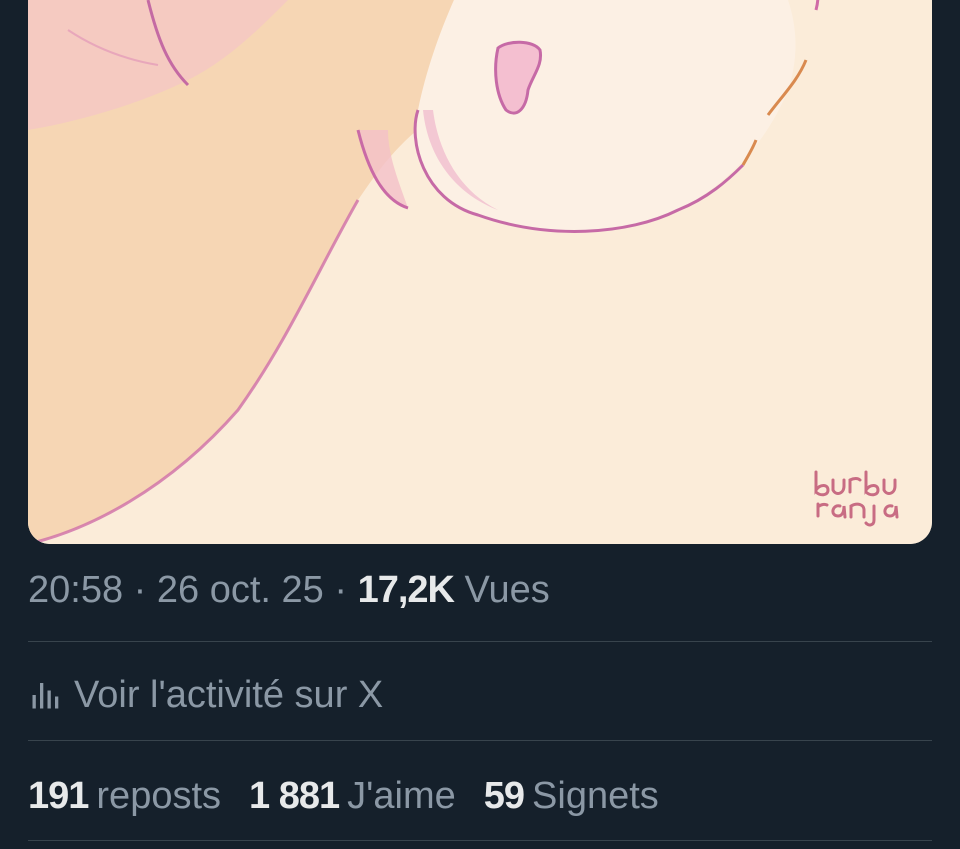  I want to click on likes-stat: 1 881 J'aime, so click(352, 796).